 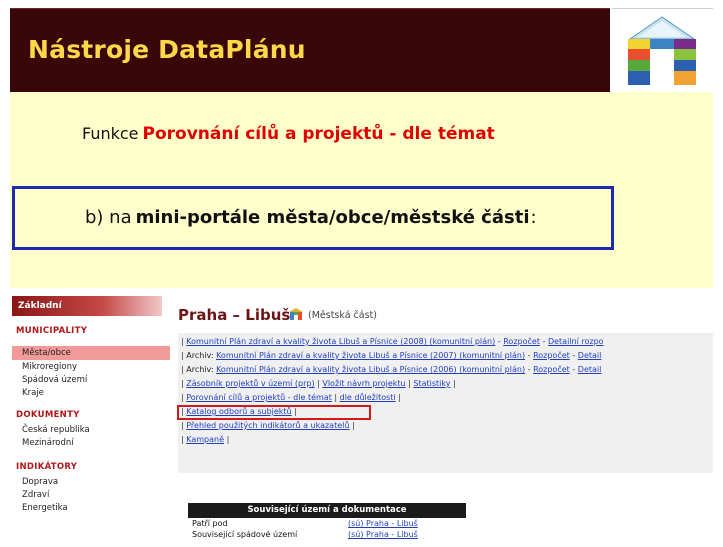 What do you see at coordinates (342, 315) in the screenshot?
I see `page-subtitle: (Městská část)` at bounding box center [342, 315].